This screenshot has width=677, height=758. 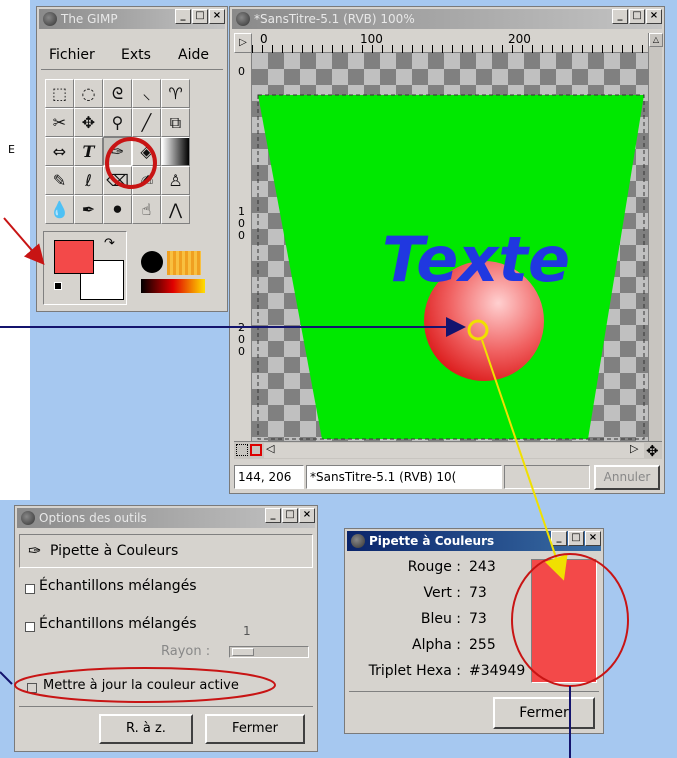 I want to click on measure-icon: ⋀, so click(x=175, y=209).